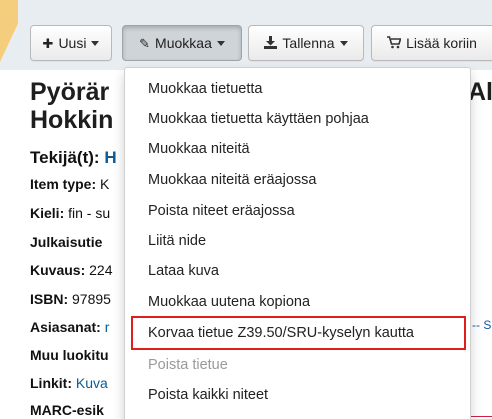  What do you see at coordinates (297, 395) in the screenshot?
I see `menu-item-delete-all-items: Poista kaikki niteet` at bounding box center [297, 395].